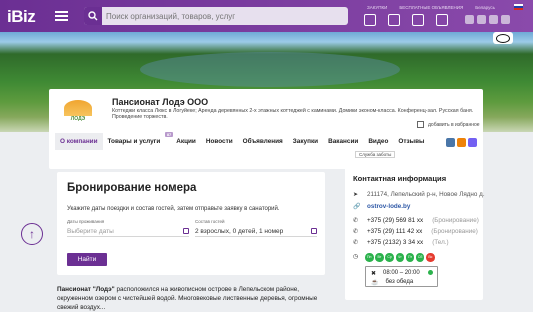  What do you see at coordinates (78, 108) in the screenshot?
I see `logo-mark` at bounding box center [78, 108].